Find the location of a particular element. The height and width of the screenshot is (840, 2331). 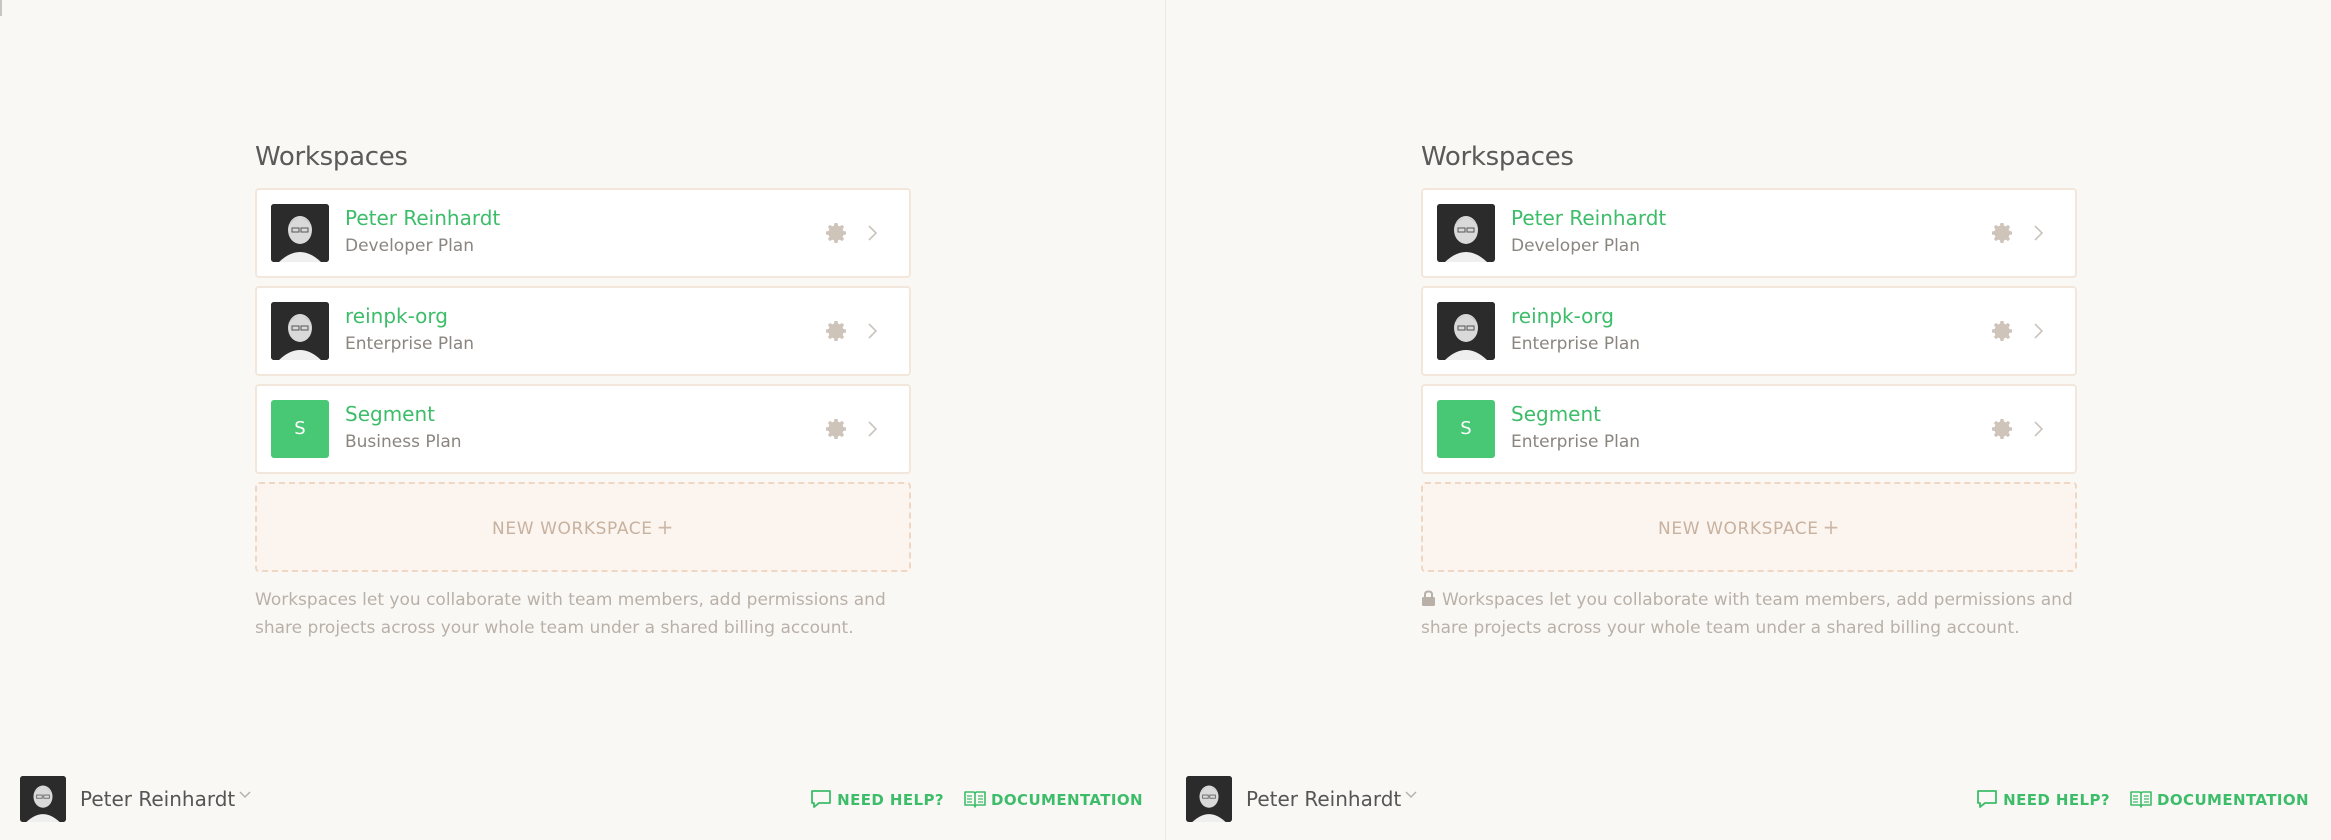

window-edge-mark is located at coordinates (1, 8).